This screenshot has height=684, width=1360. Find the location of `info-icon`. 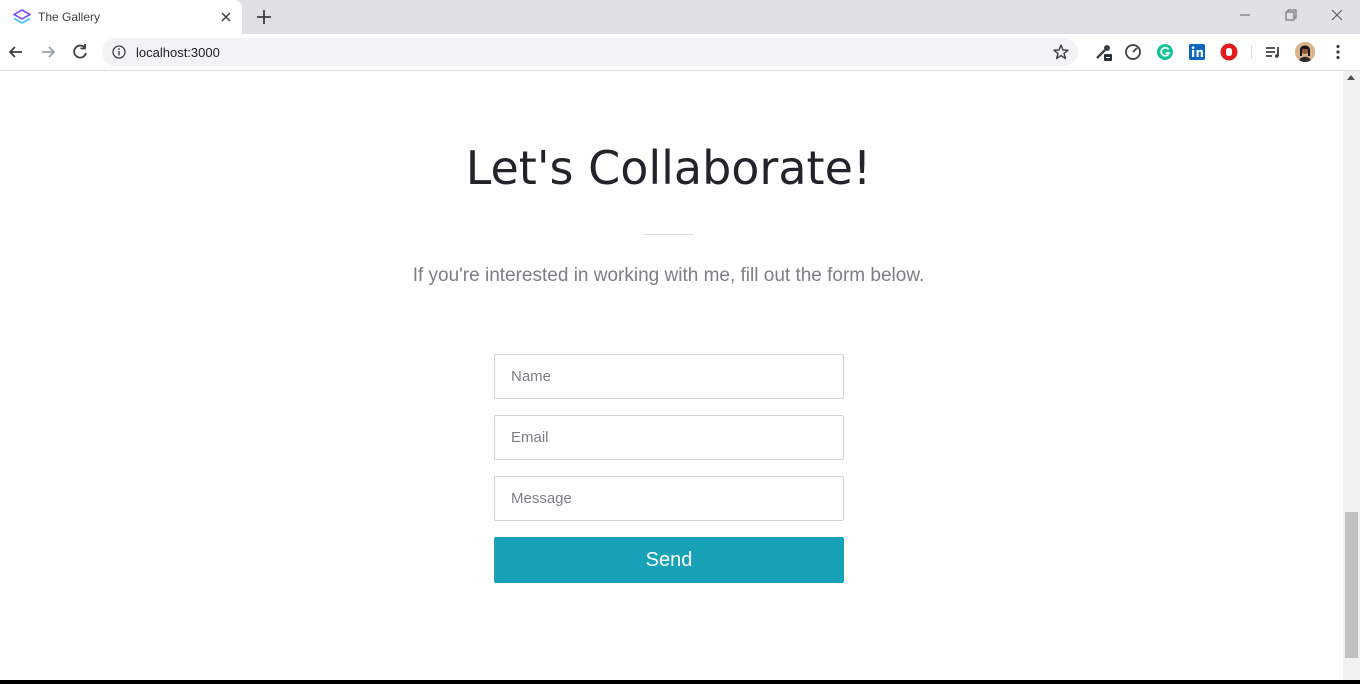

info-icon is located at coordinates (119, 52).